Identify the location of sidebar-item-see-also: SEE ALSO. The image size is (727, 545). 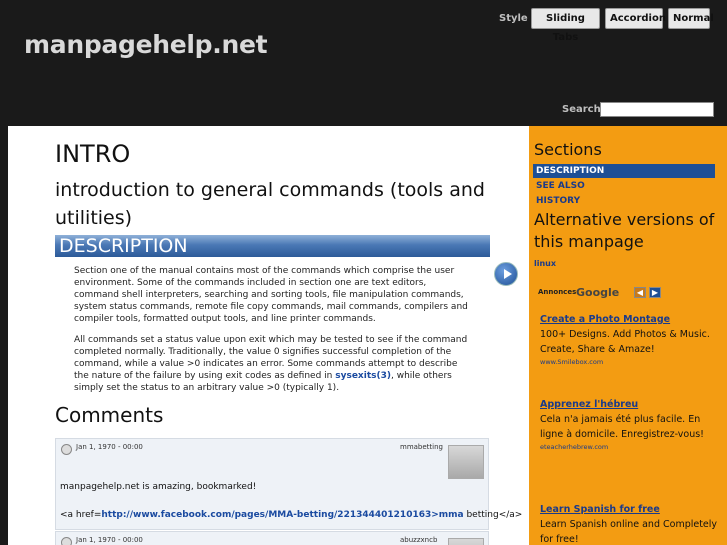
(624, 186).